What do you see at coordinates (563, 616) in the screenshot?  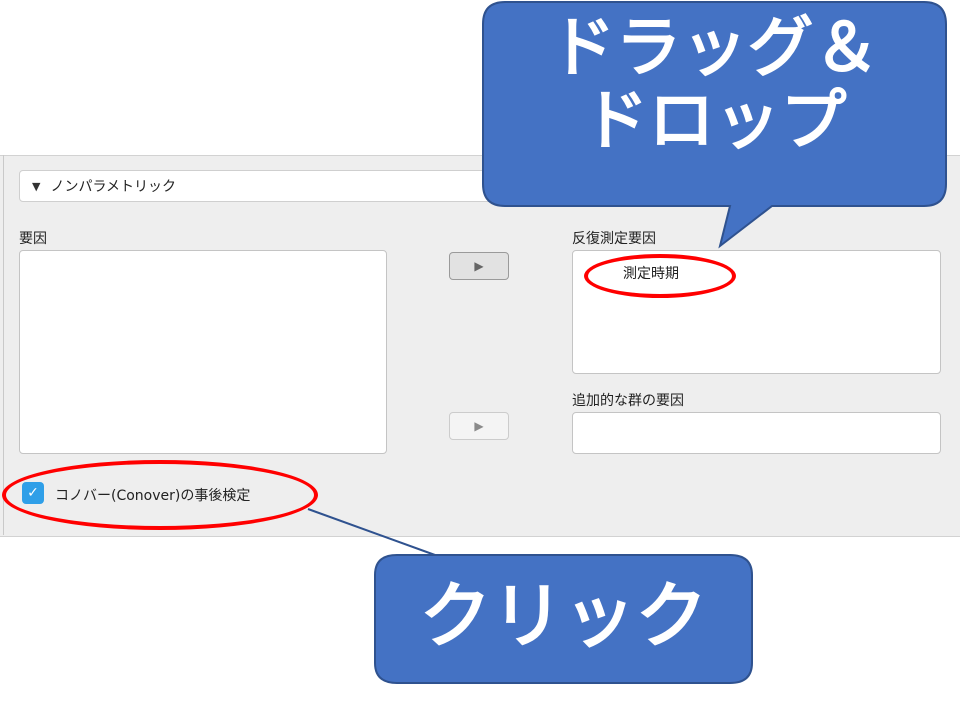 I see `click-callout-text: クリック` at bounding box center [563, 616].